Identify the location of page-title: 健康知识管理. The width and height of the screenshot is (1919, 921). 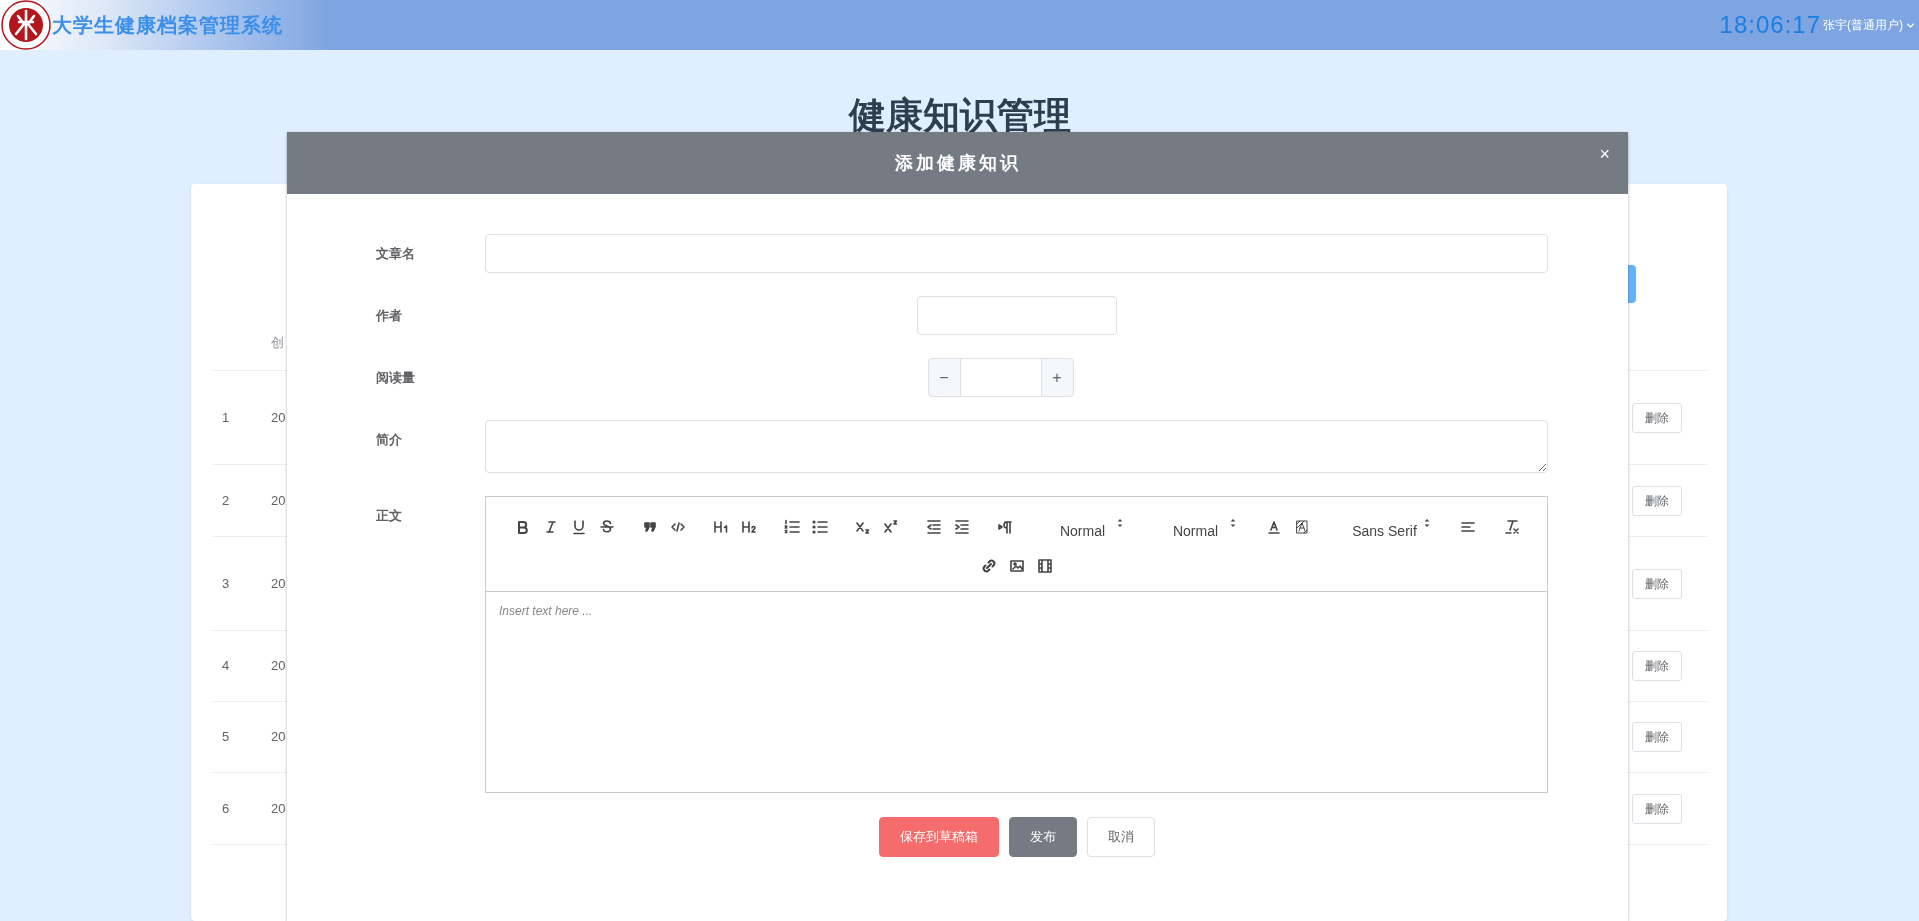
(959, 116).